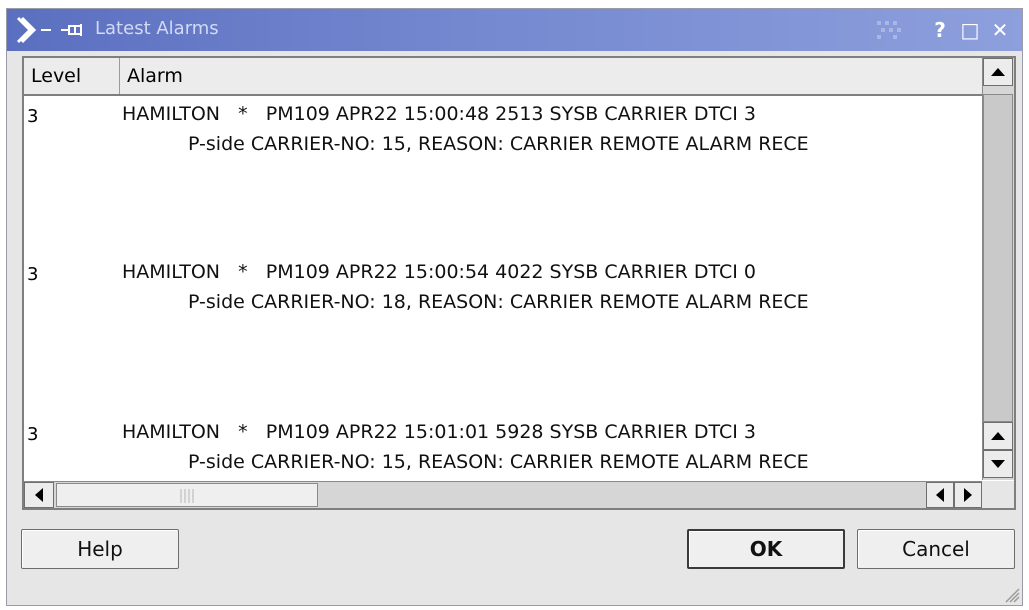  Describe the element at coordinates (1011, 594) in the screenshot. I see `resize-grip-icon` at that location.